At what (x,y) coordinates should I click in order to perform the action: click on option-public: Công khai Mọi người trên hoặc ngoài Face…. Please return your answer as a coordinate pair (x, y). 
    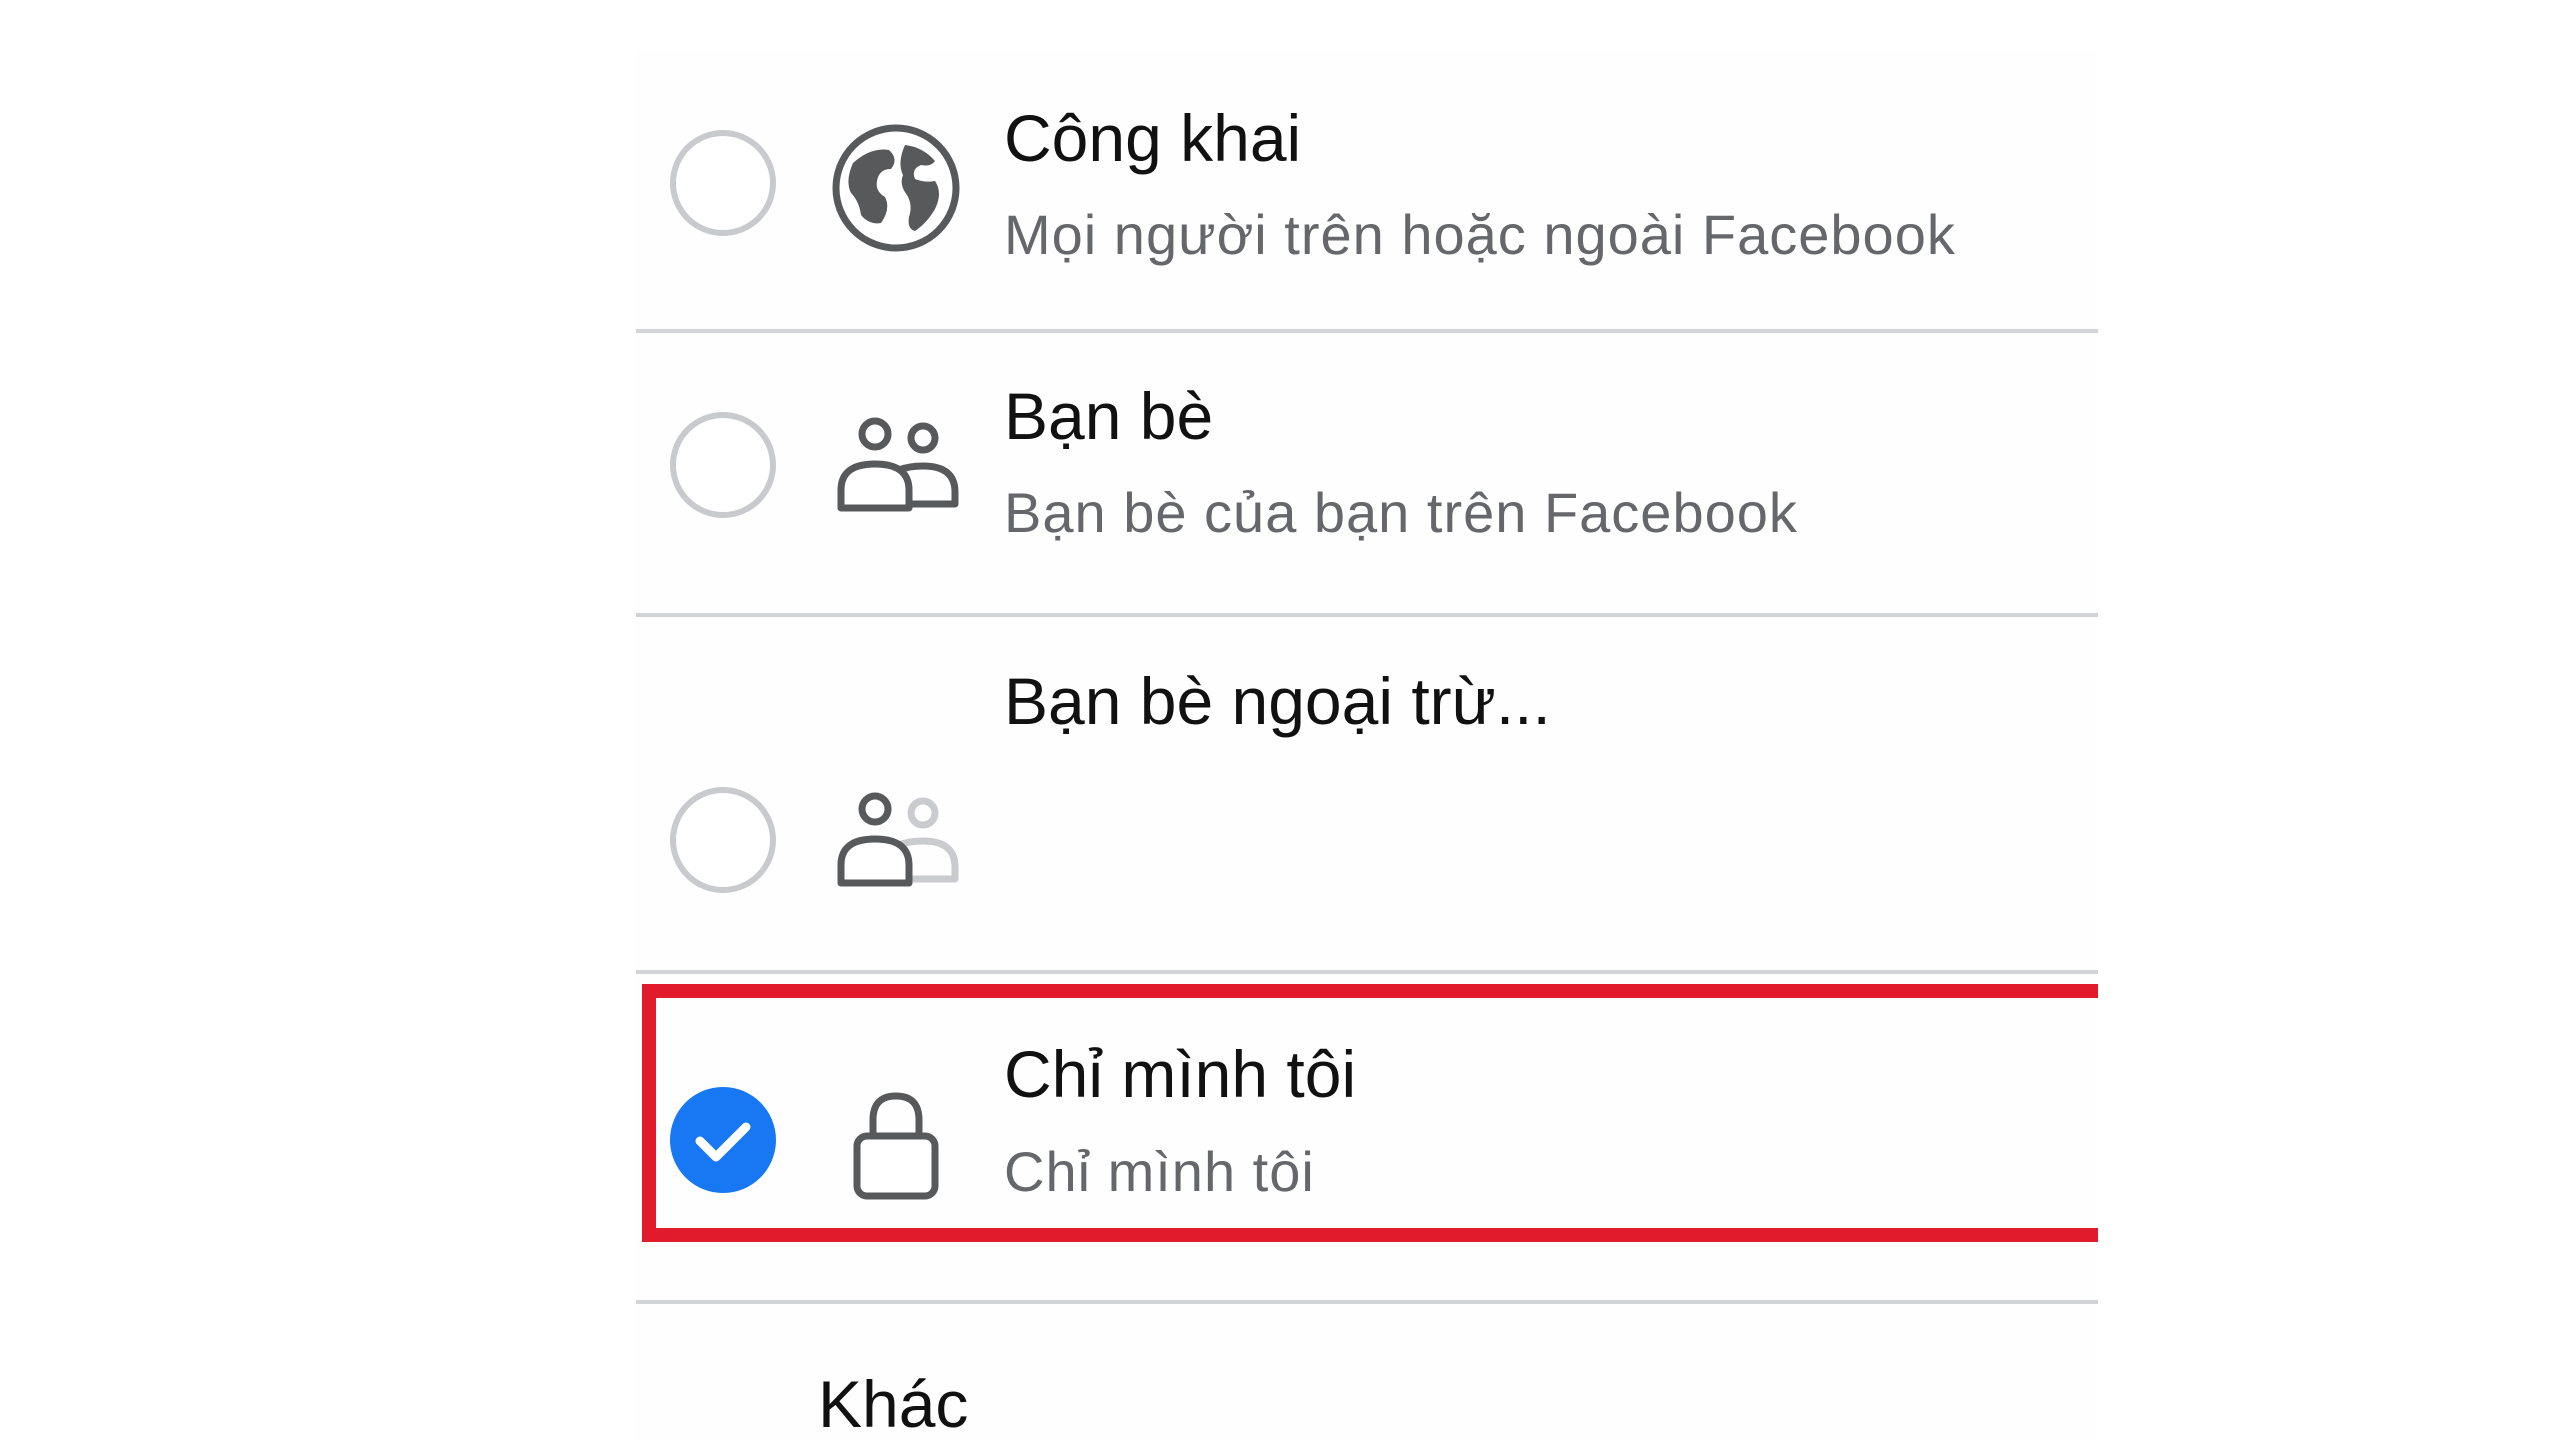
    Looking at the image, I should click on (1367, 190).